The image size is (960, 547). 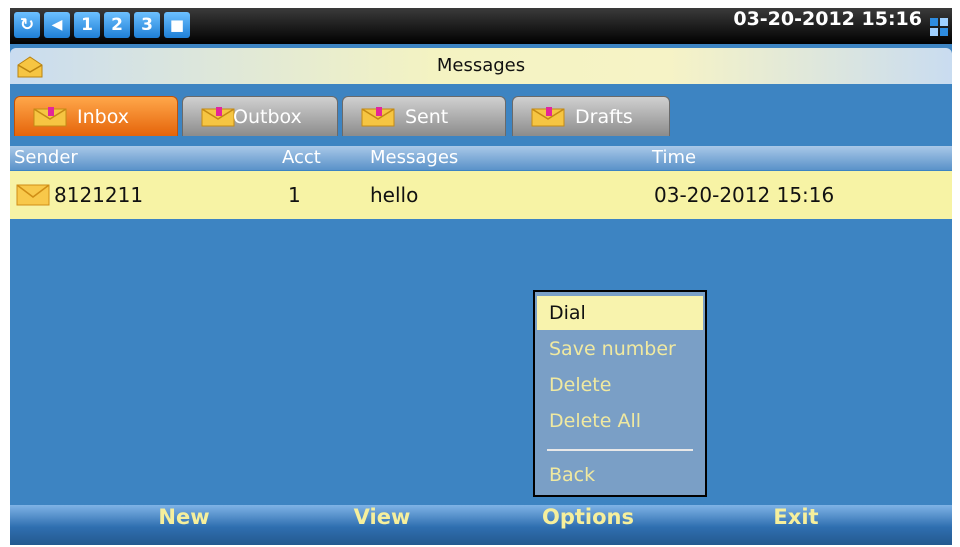 I want to click on line-3-indicator: 3, so click(x=147, y=25).